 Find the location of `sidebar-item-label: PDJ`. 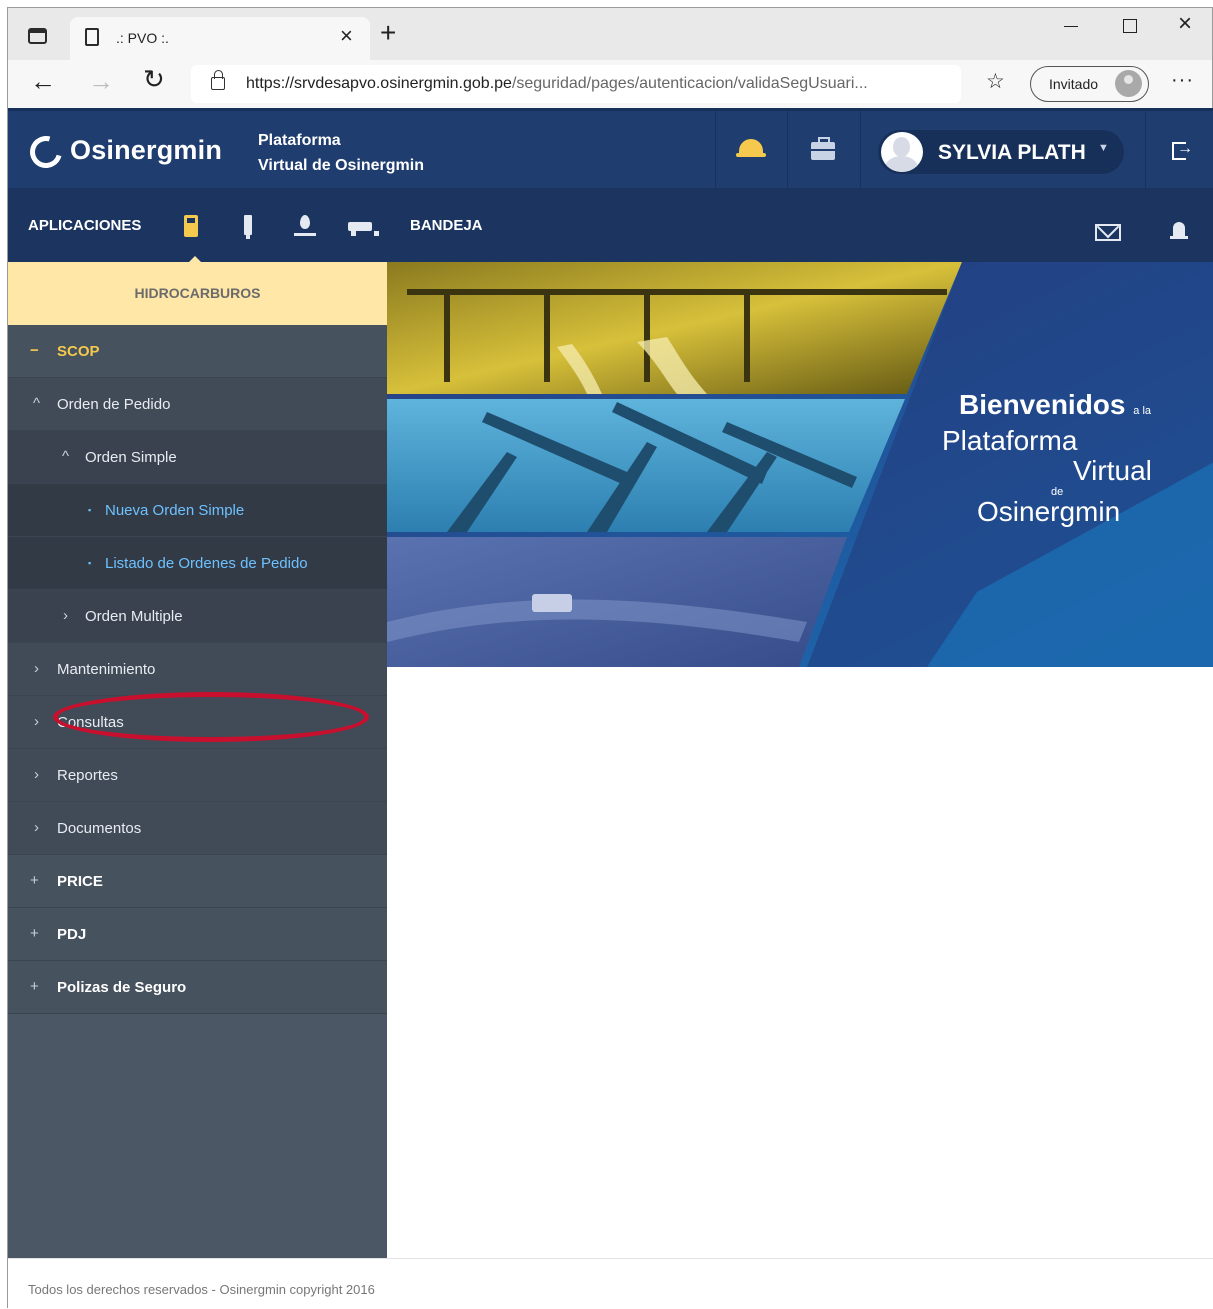

sidebar-item-label: PDJ is located at coordinates (72, 934).